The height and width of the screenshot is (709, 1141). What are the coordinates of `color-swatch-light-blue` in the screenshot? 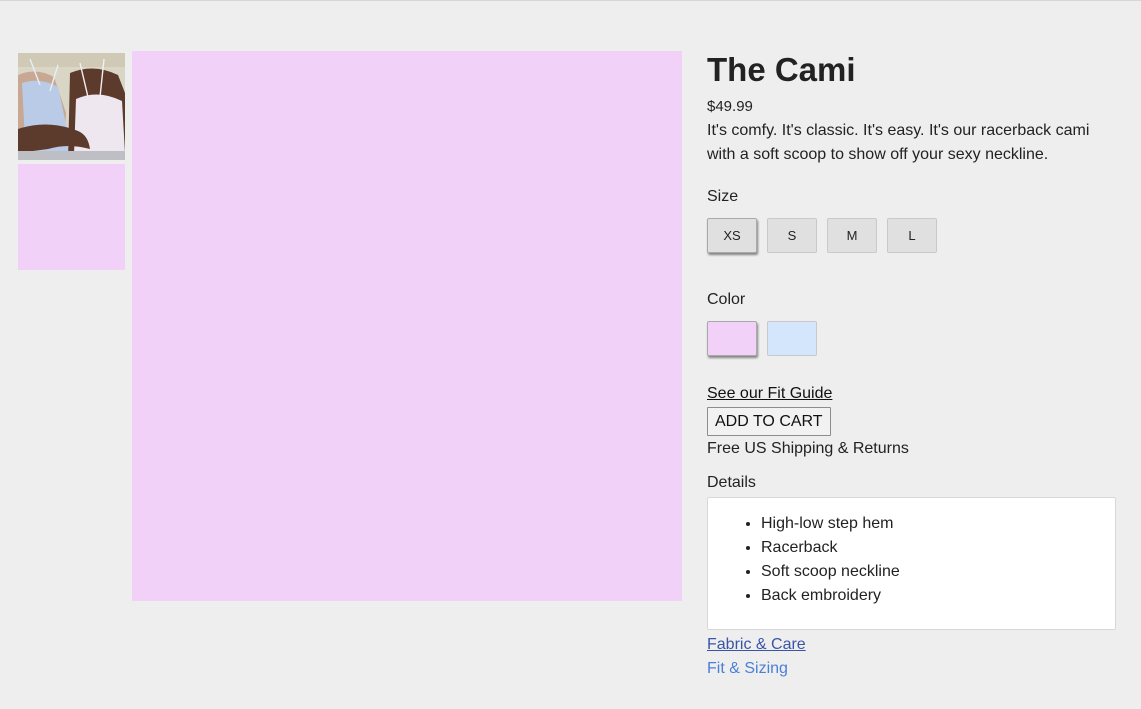 It's located at (792, 338).